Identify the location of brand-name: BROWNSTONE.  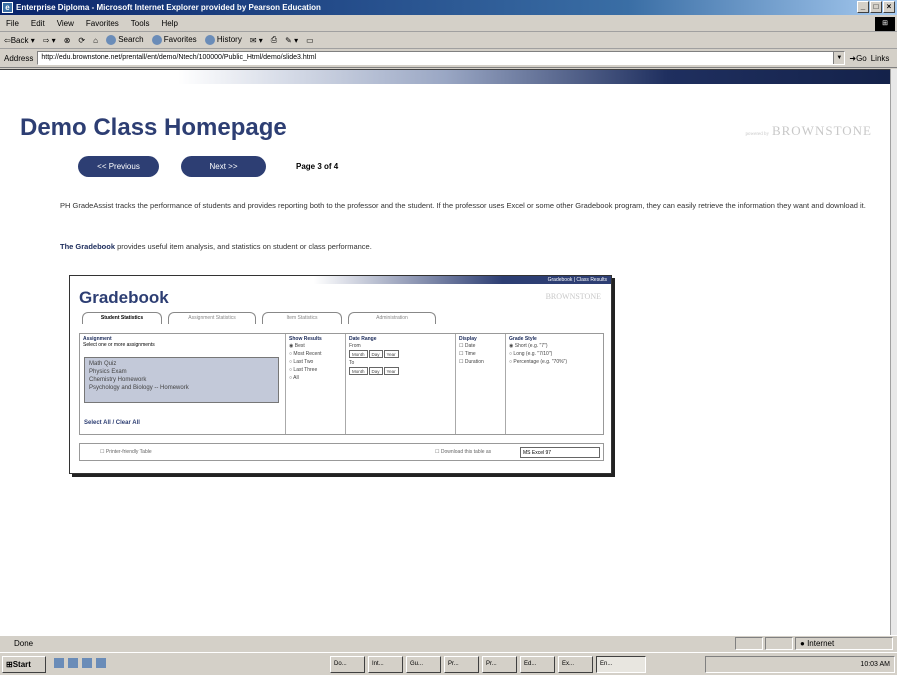
(821, 130).